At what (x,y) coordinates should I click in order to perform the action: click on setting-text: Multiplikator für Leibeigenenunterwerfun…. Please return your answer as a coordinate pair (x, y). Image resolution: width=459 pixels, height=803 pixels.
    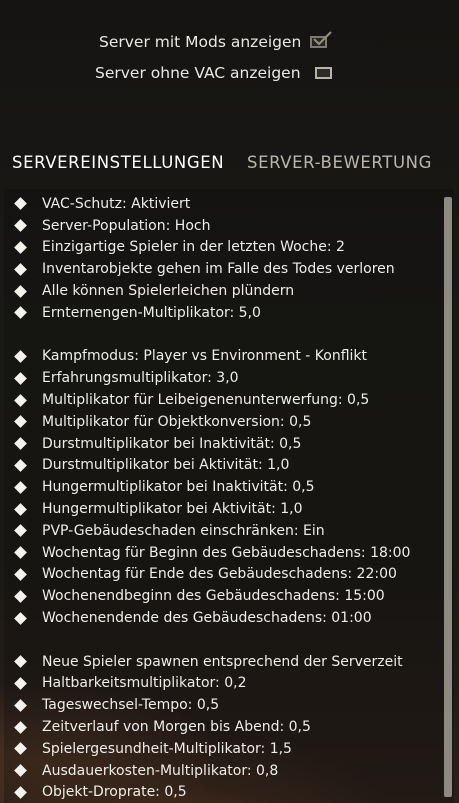
    Looking at the image, I should click on (206, 400).